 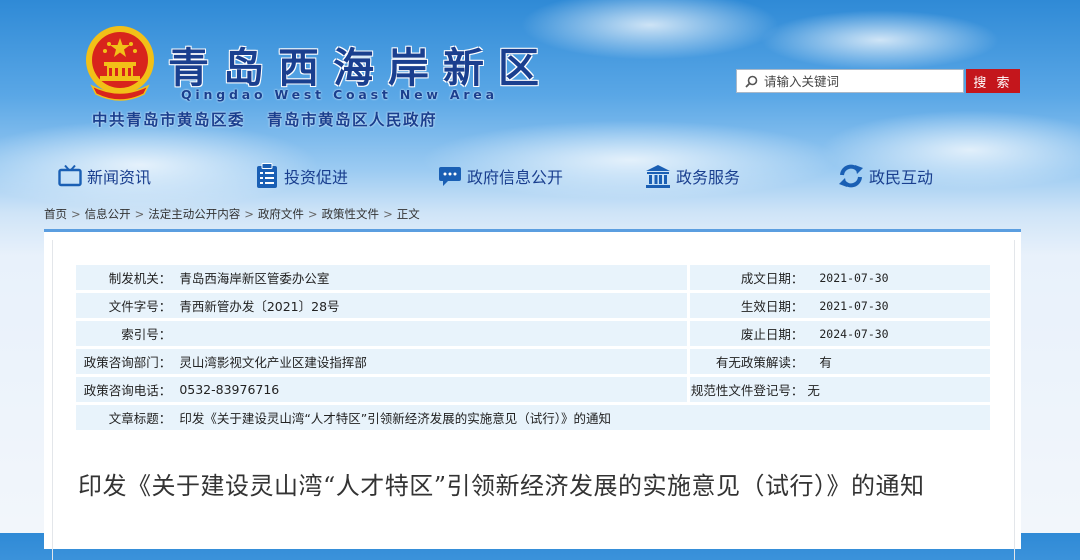 I want to click on nav-news-label: 新闻资讯, so click(x=119, y=177).